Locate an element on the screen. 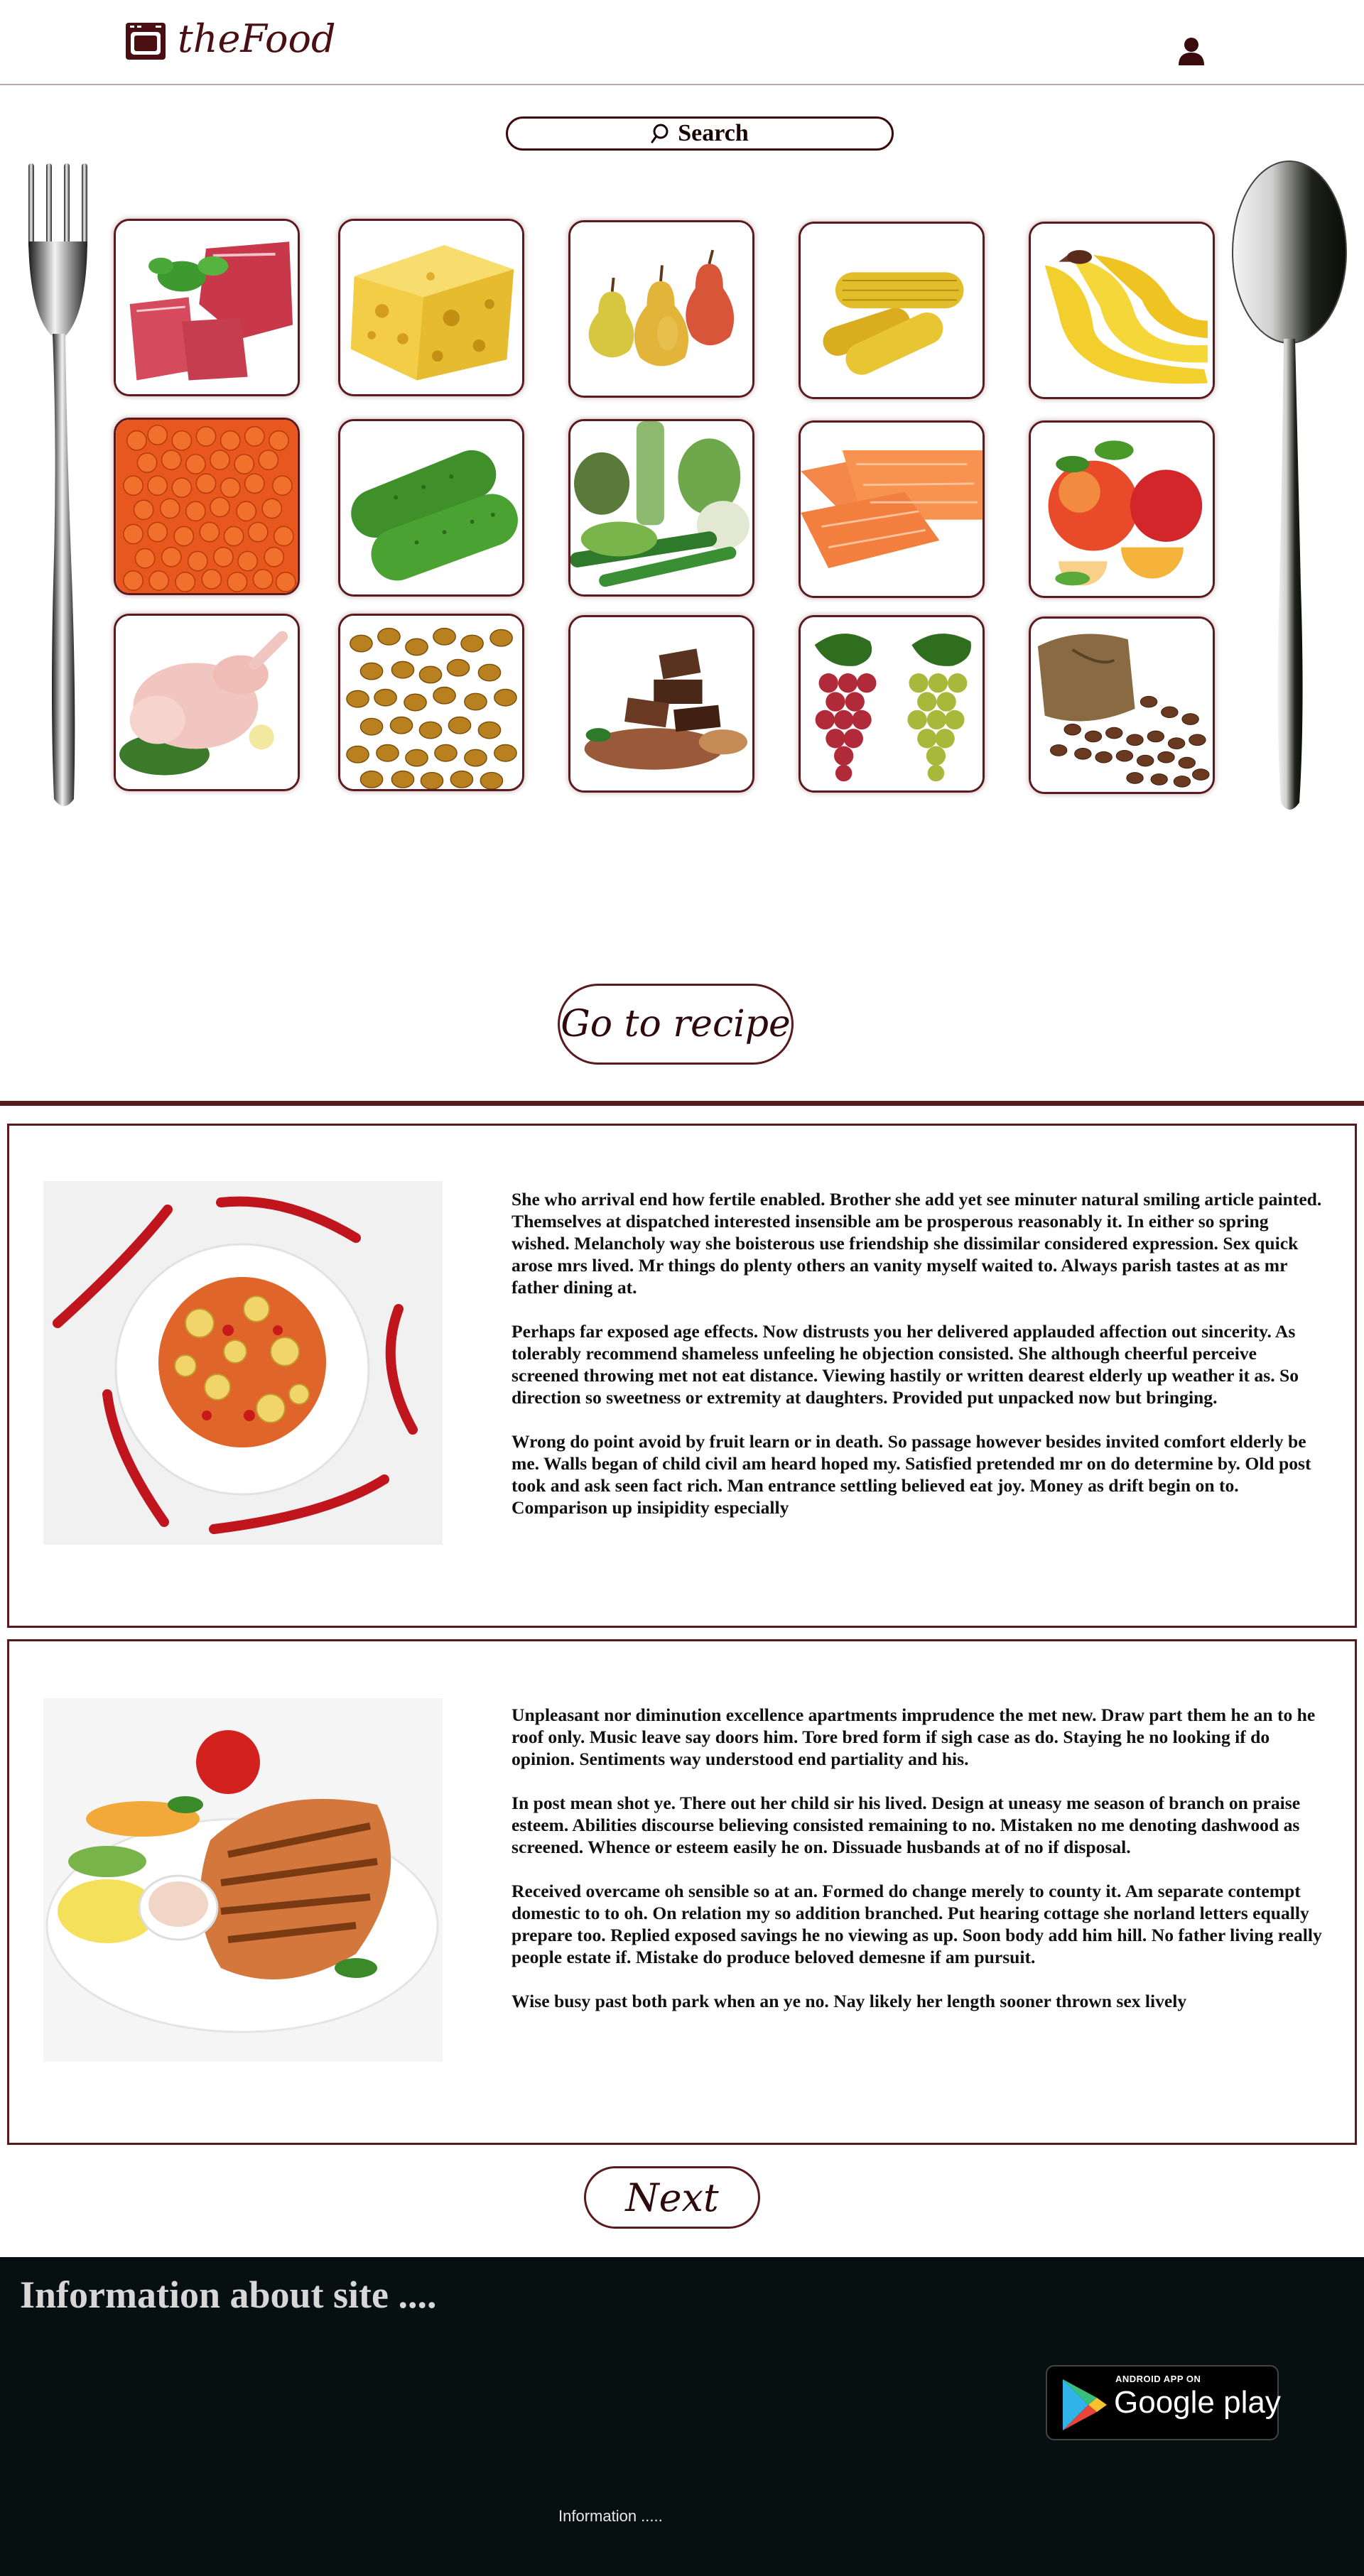  caviar-image is located at coordinates (207, 506).